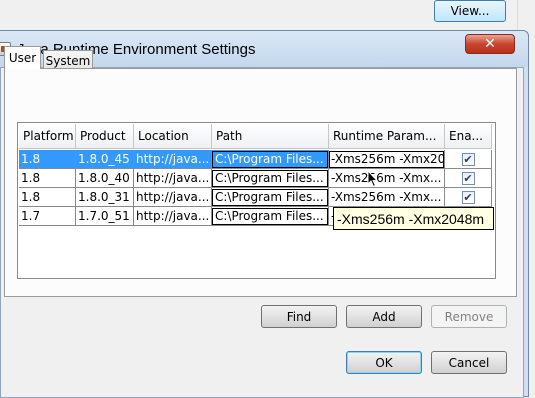 This screenshot has height=398, width=535. I want to click on close-icon: ✕, so click(490, 44).